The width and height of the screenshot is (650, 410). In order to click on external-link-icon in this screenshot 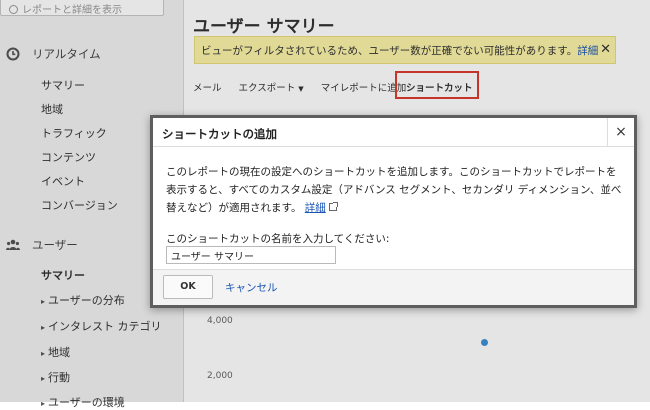, I will do `click(333, 206)`.